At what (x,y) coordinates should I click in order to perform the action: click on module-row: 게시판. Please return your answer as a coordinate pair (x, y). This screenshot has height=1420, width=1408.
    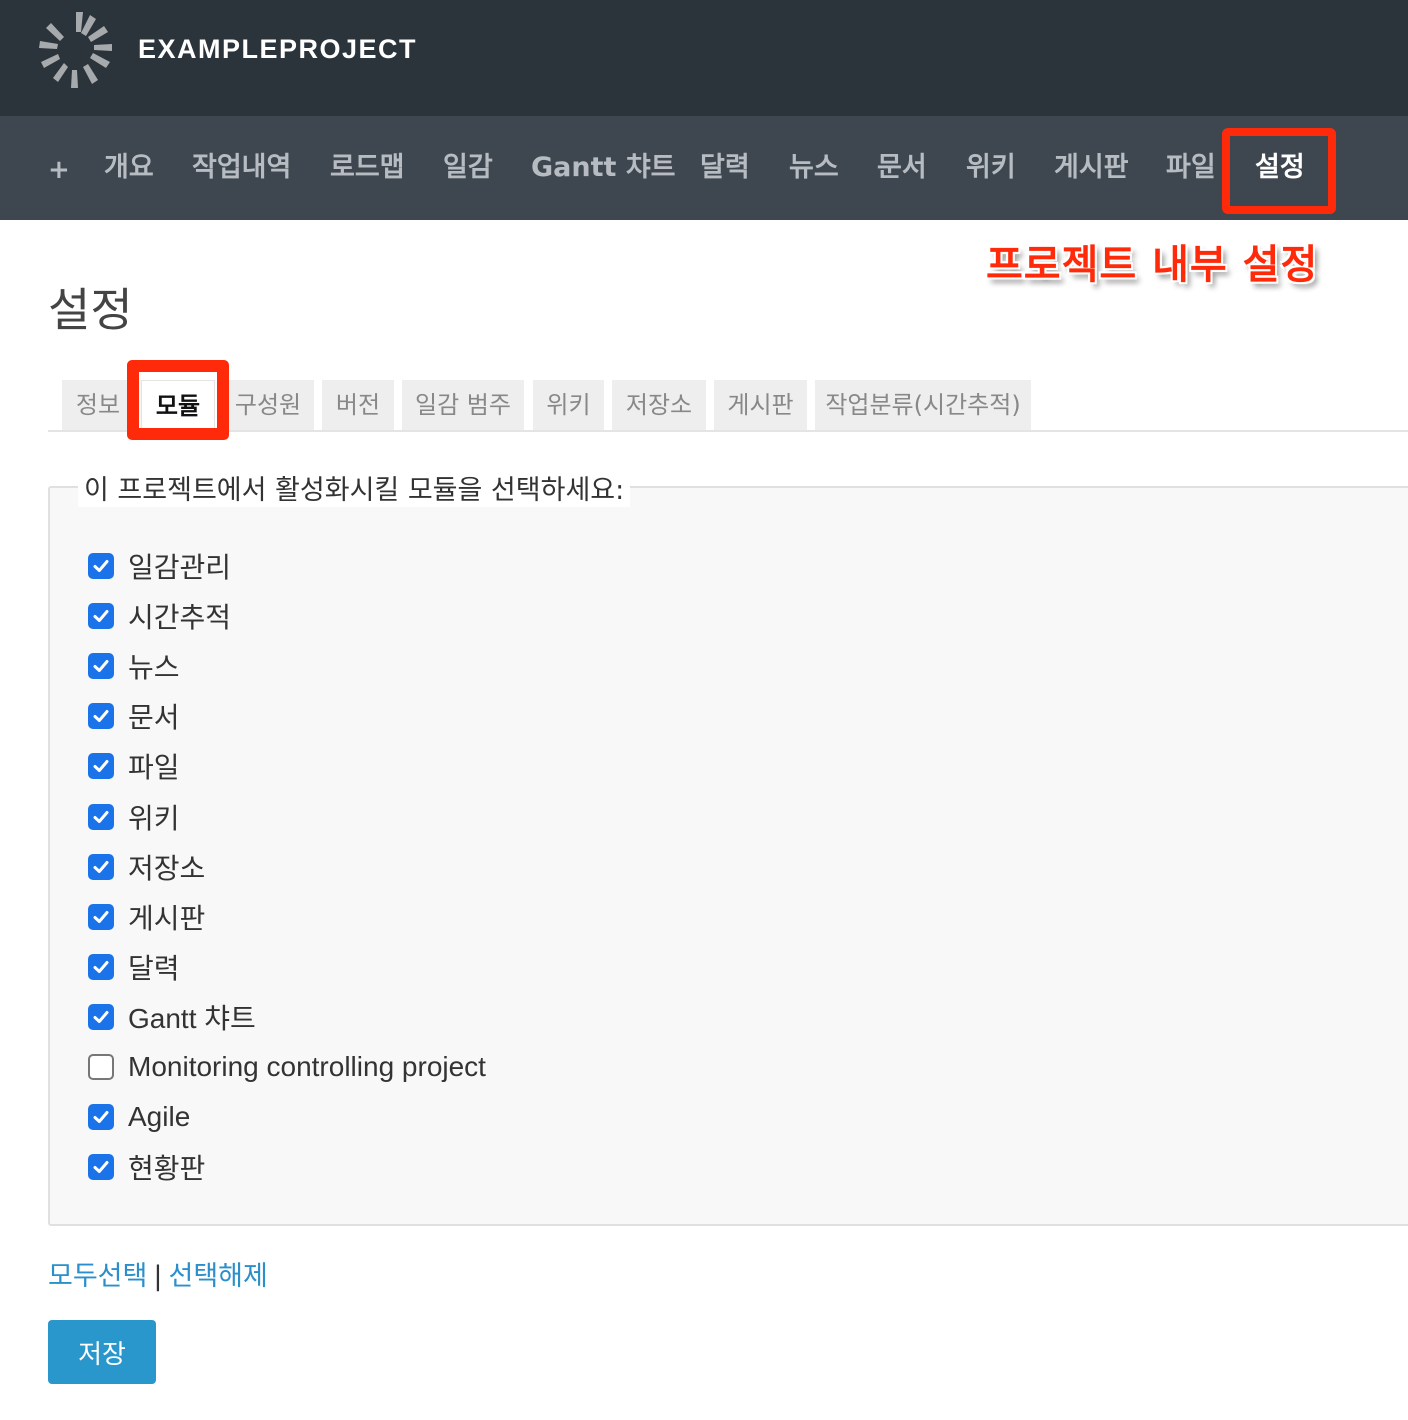
    Looking at the image, I should click on (146, 917).